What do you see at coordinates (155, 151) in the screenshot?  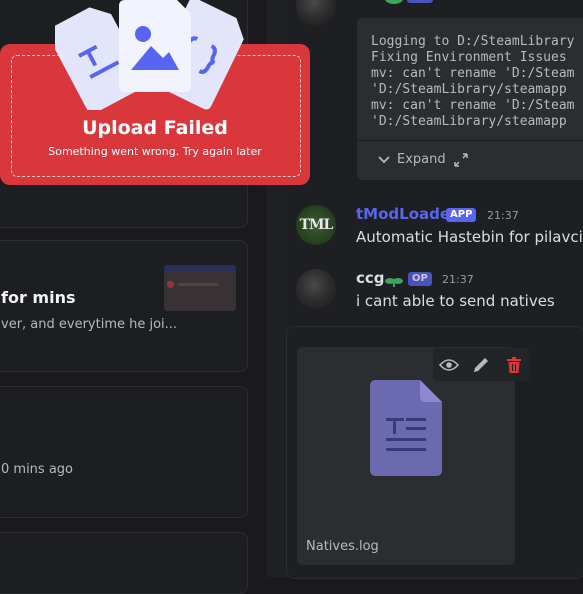 I see `toast-subtitle: Something went wrong. Try again later` at bounding box center [155, 151].